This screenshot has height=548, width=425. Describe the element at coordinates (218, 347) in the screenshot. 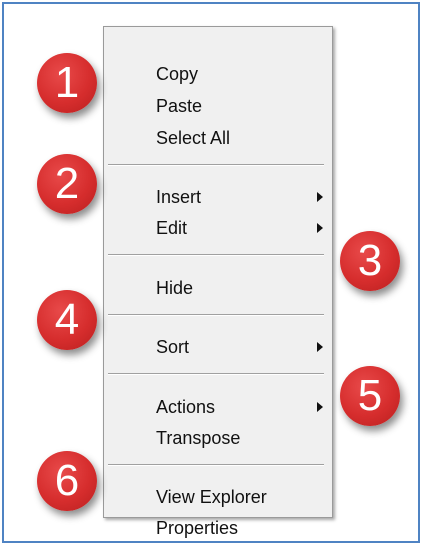

I see `menu-item-sort: Sort` at that location.